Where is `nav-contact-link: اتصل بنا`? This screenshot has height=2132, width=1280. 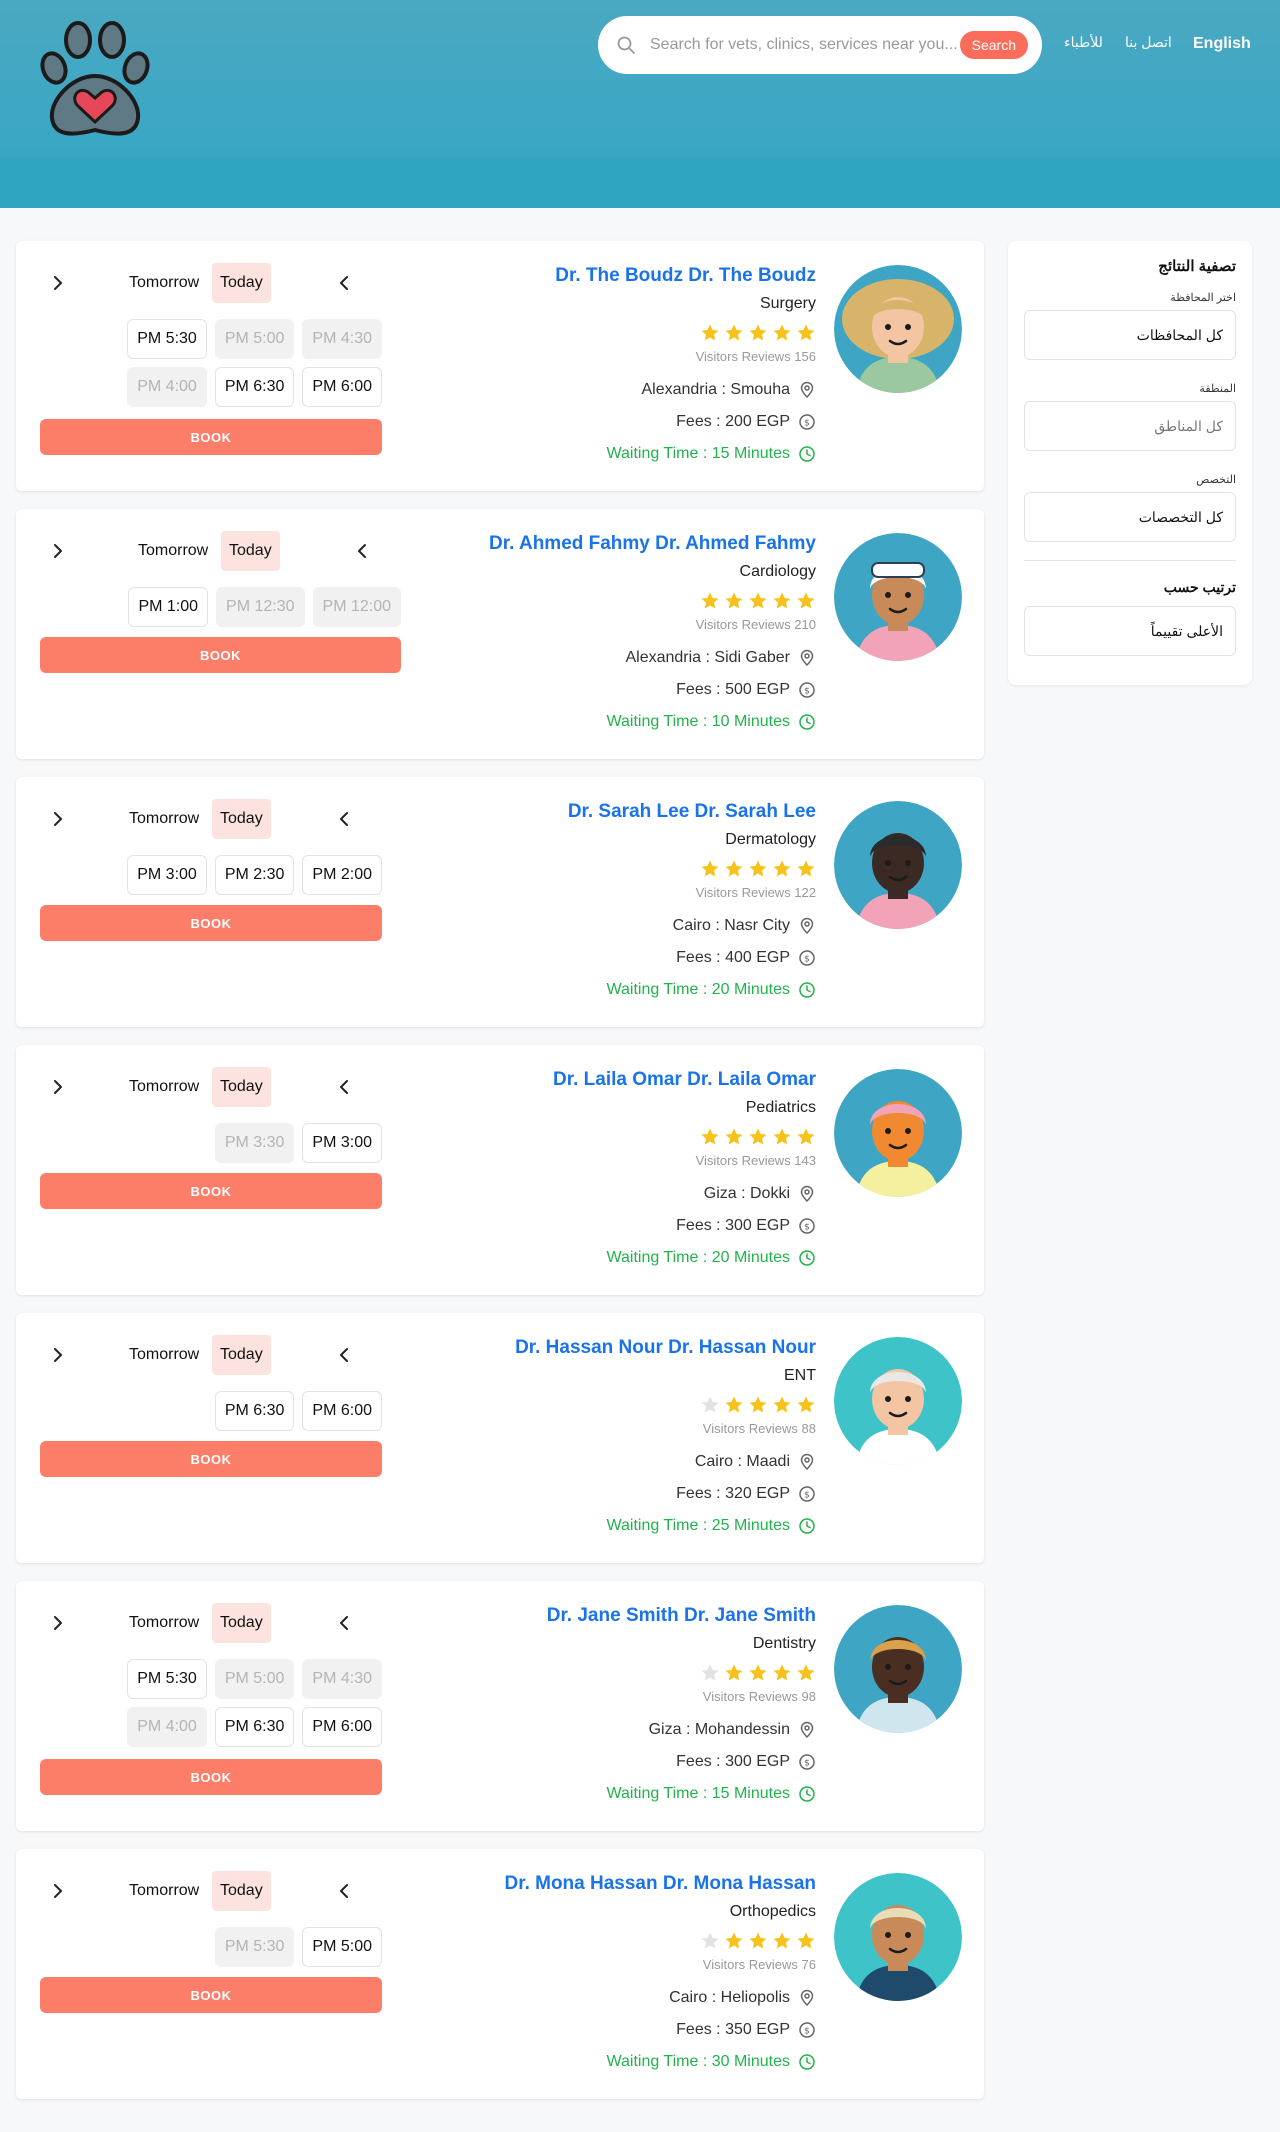 nav-contact-link: اتصل بنا is located at coordinates (1148, 42).